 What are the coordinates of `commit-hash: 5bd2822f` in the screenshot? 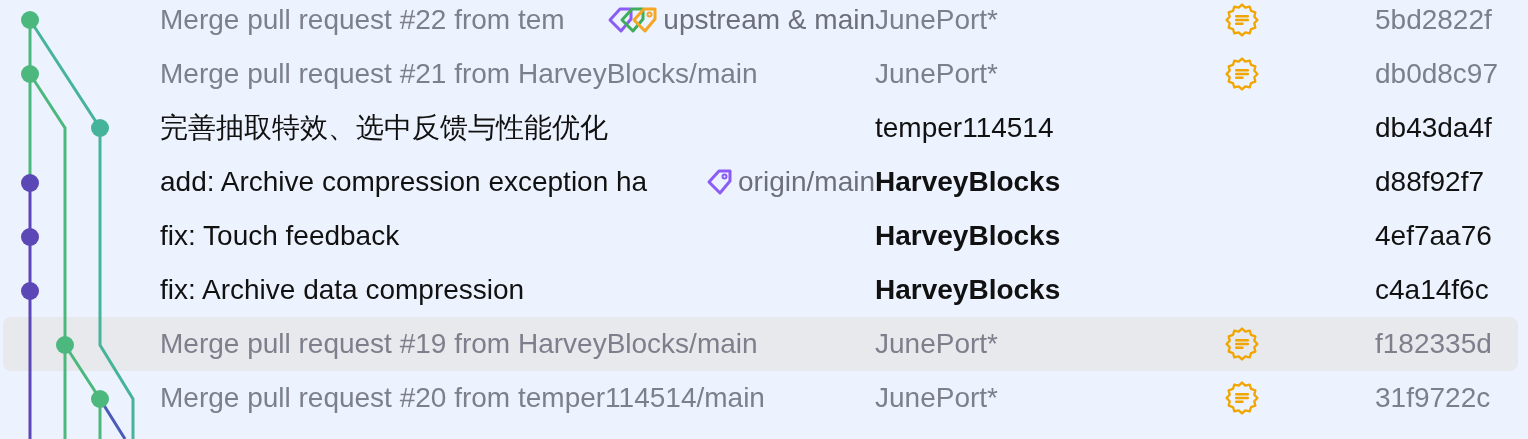 It's located at (1433, 20).